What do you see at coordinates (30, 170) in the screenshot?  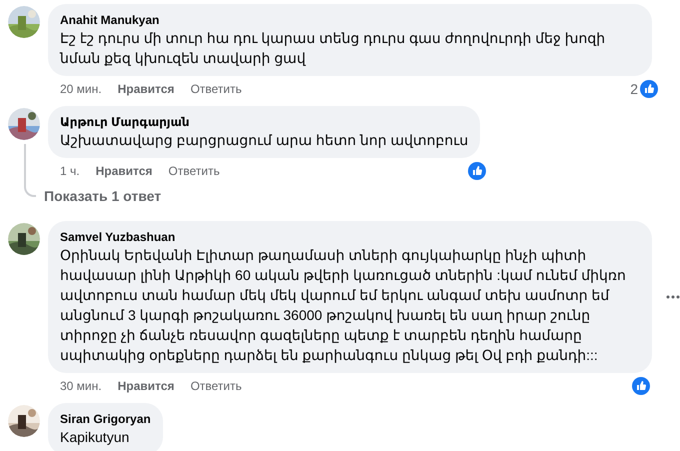 I see `thread-line` at bounding box center [30, 170].